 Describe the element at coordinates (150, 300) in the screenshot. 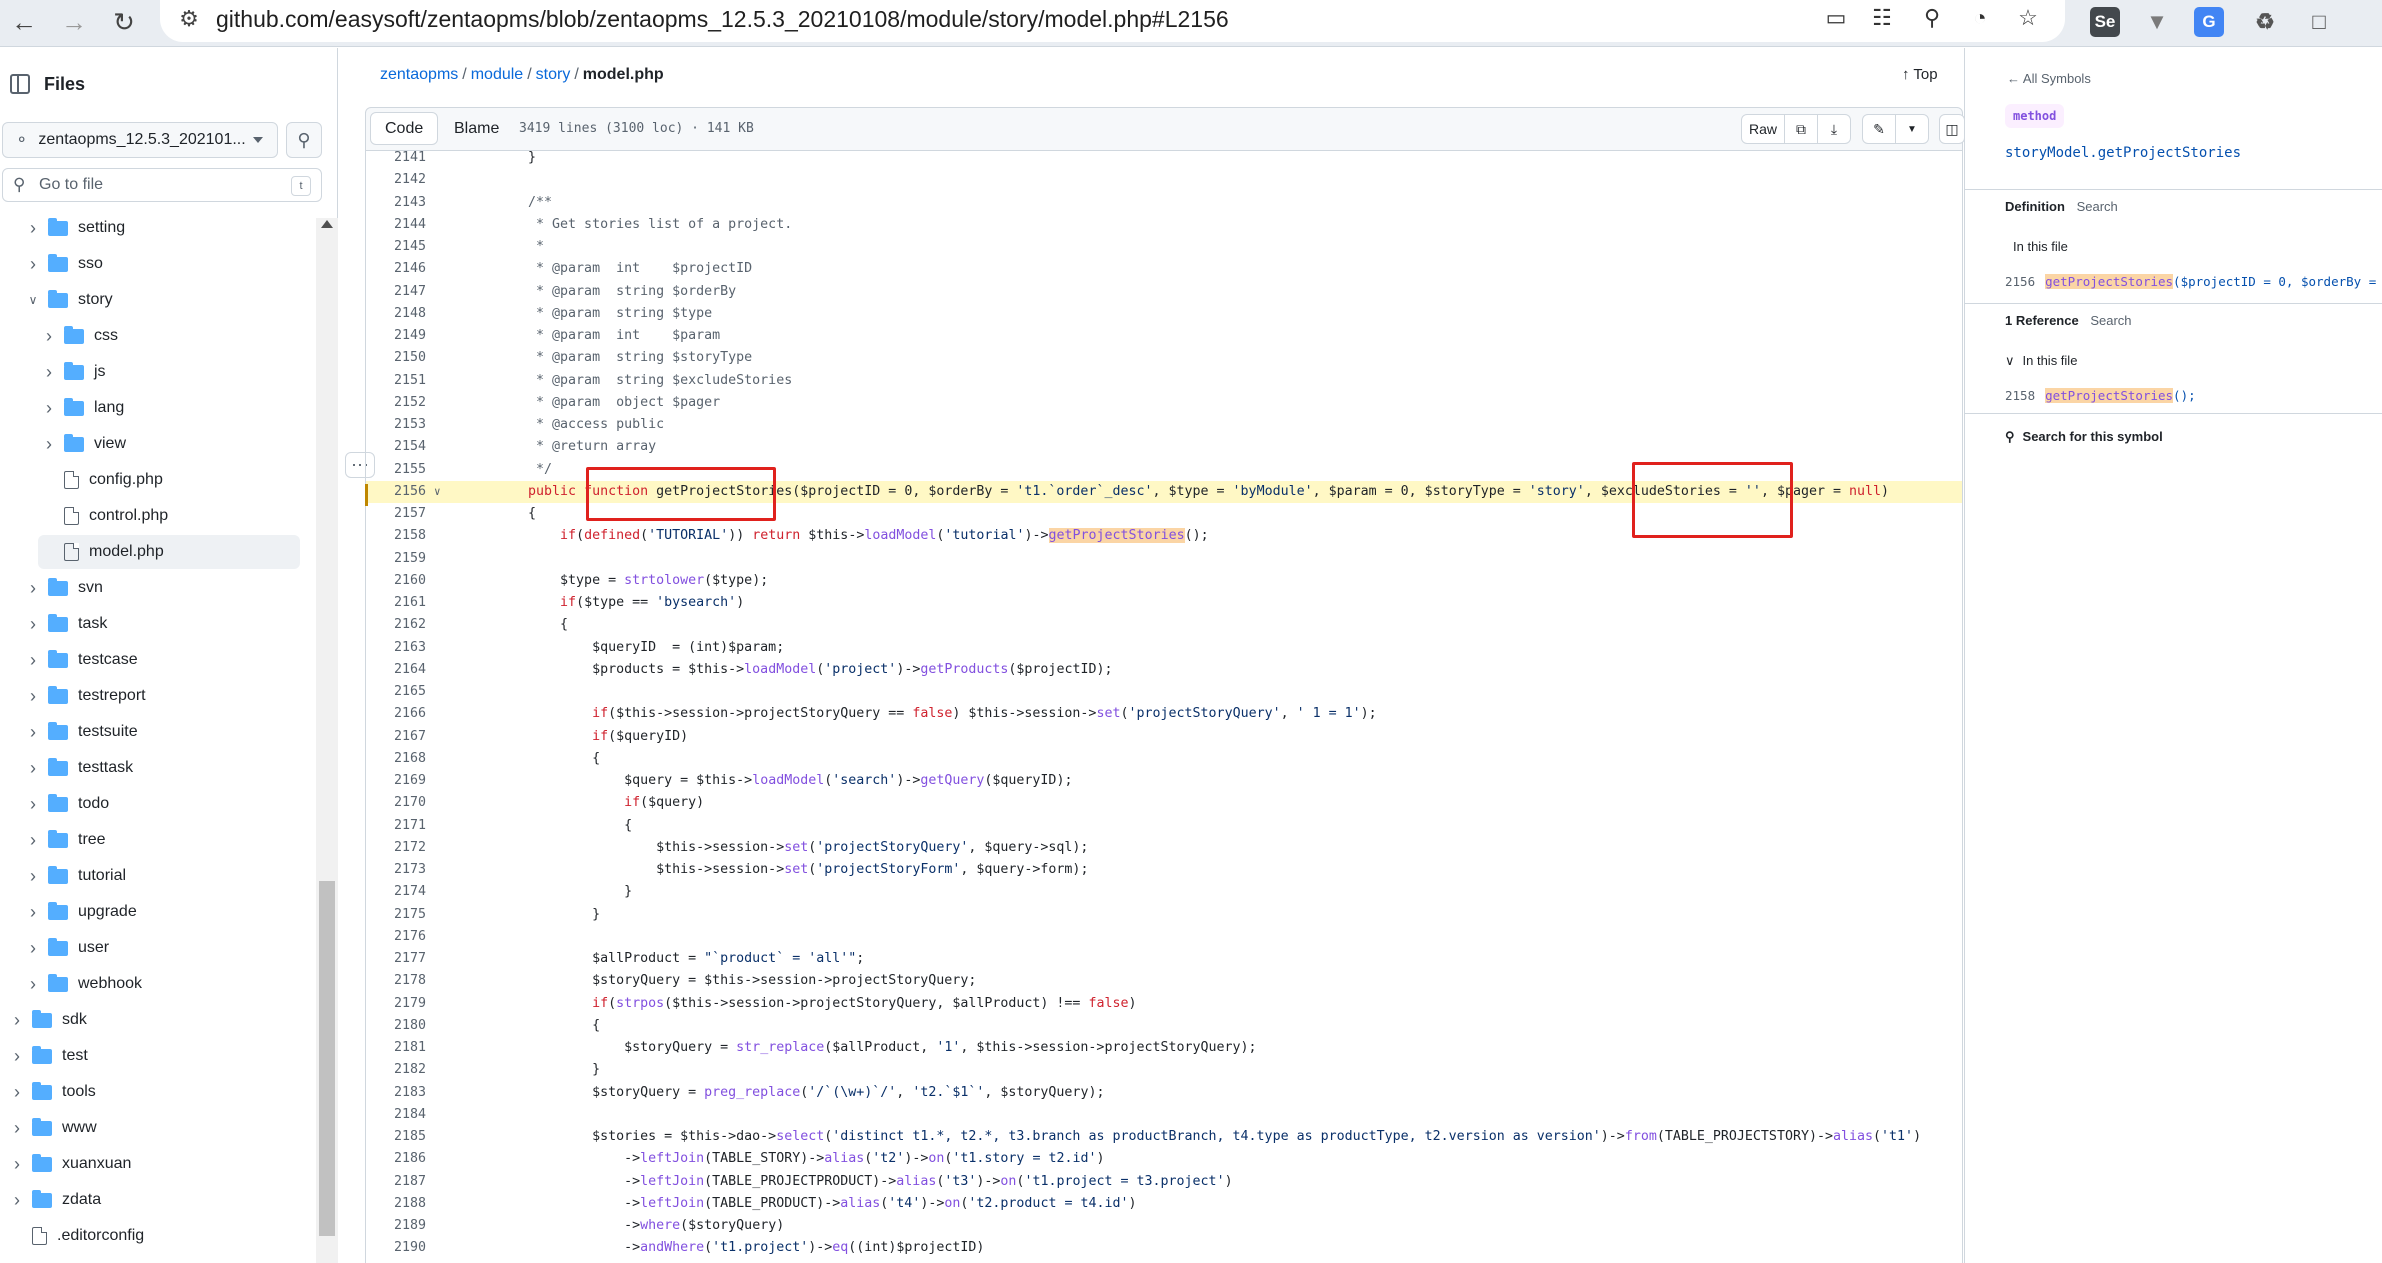

I see `tree-folder-story: ∨ story` at that location.